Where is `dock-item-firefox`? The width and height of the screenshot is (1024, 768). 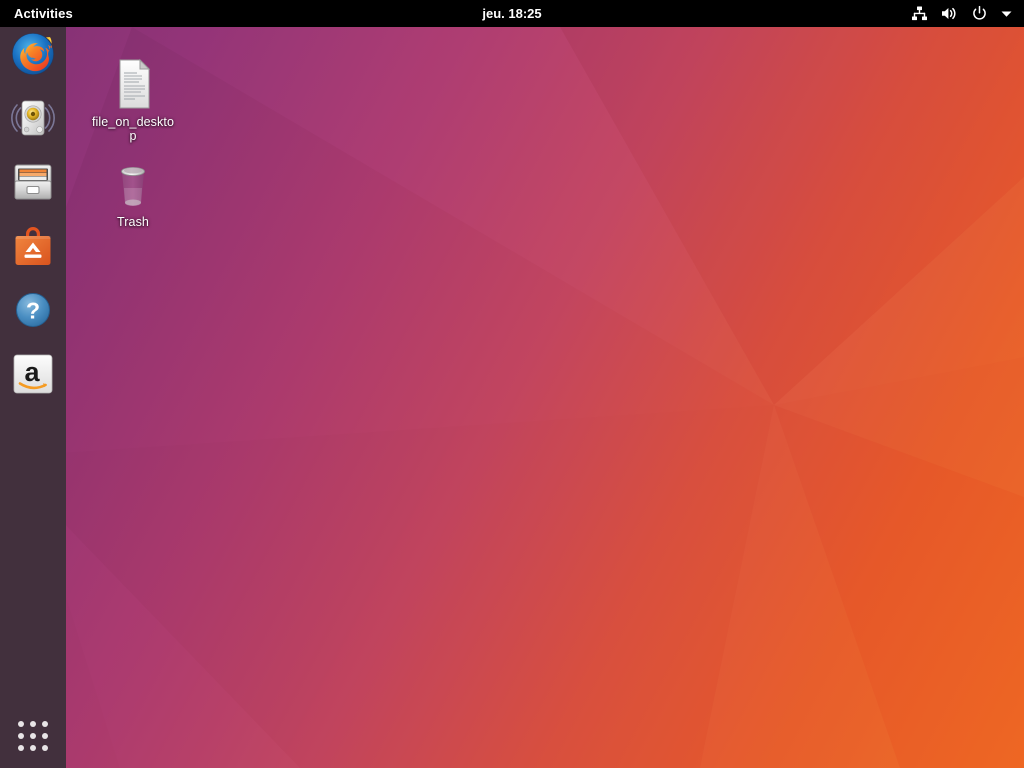 dock-item-firefox is located at coordinates (33, 54).